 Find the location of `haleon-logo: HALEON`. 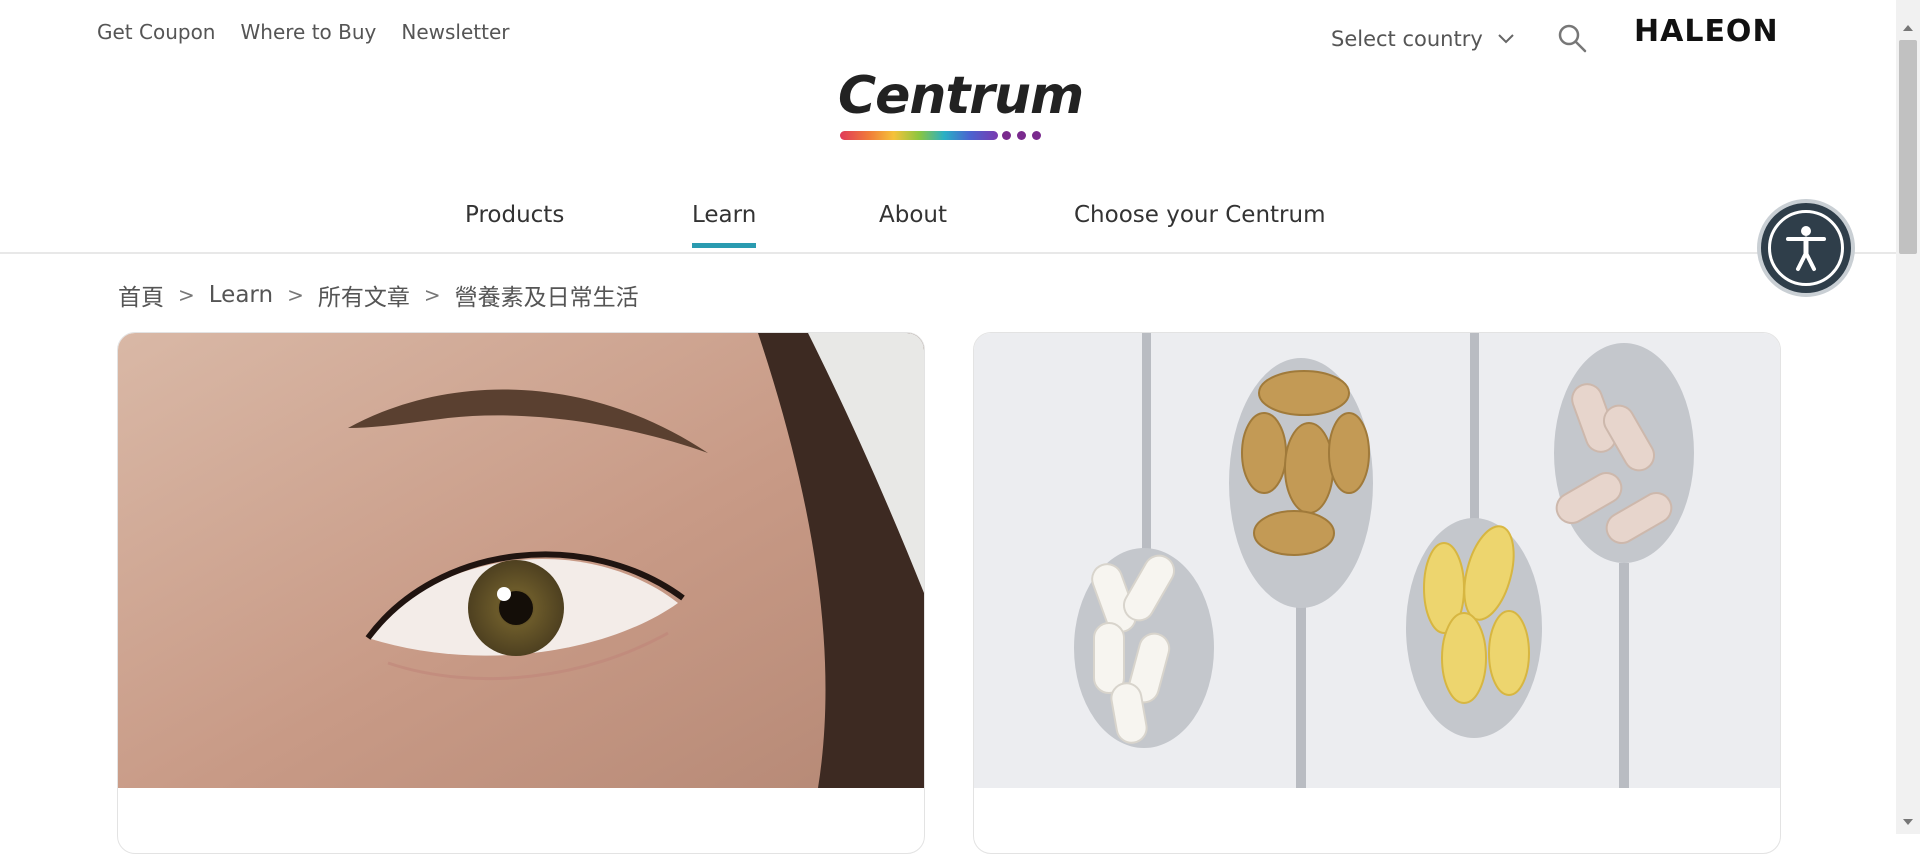

haleon-logo: HALEON is located at coordinates (1706, 31).